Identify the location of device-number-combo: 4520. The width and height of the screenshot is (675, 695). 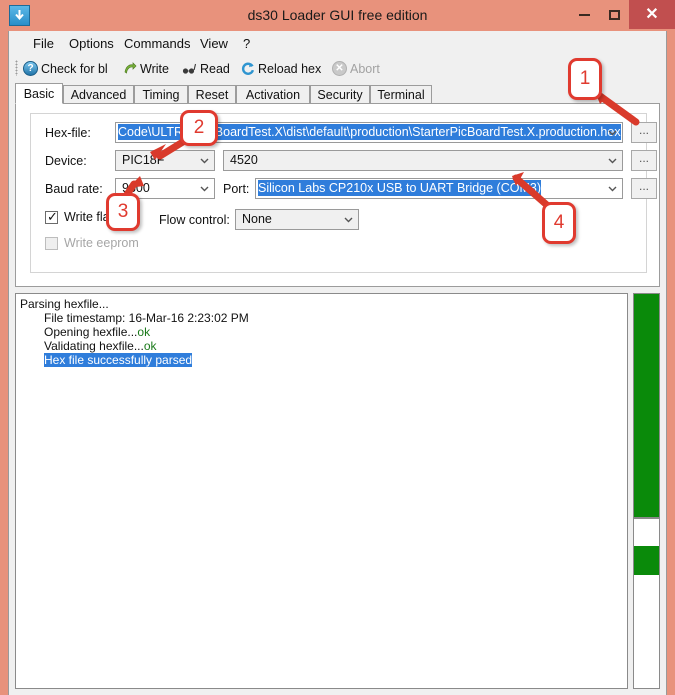
(423, 160).